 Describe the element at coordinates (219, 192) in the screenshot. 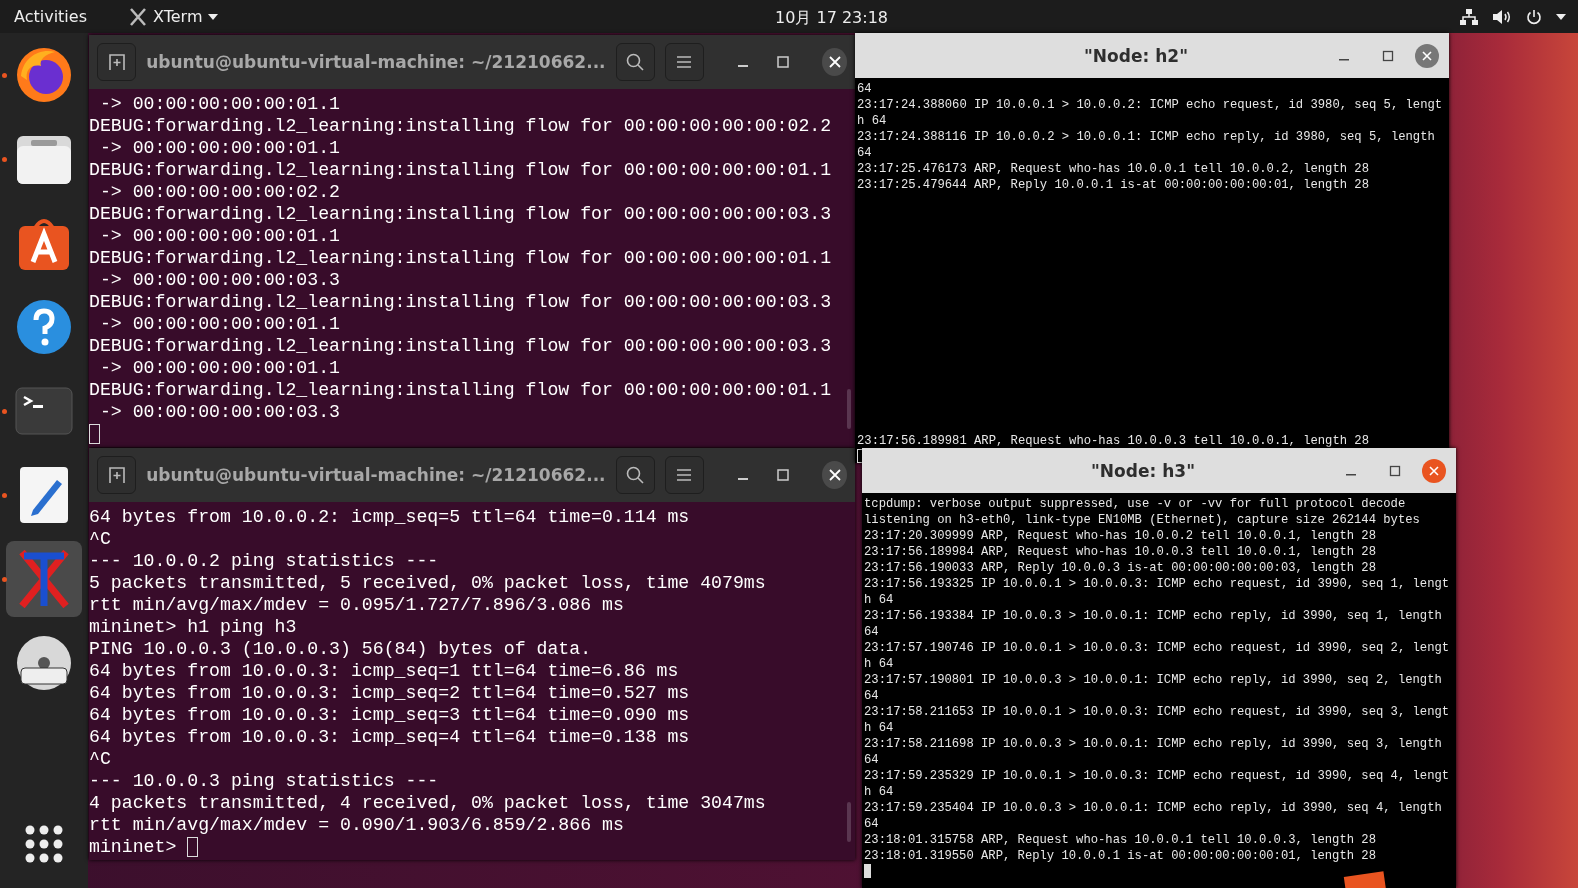

I see `terminal-line: -> 00:00:00:00:00:02.2` at that location.